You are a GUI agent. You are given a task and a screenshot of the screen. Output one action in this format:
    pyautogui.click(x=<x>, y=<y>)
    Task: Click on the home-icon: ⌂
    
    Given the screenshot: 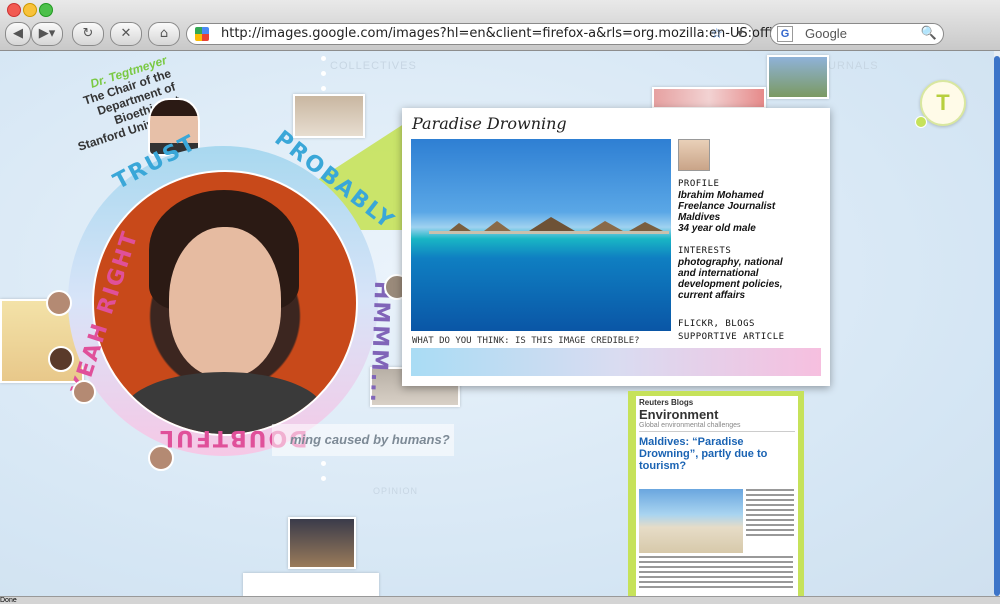 What is the action you would take?
    pyautogui.click(x=164, y=33)
    